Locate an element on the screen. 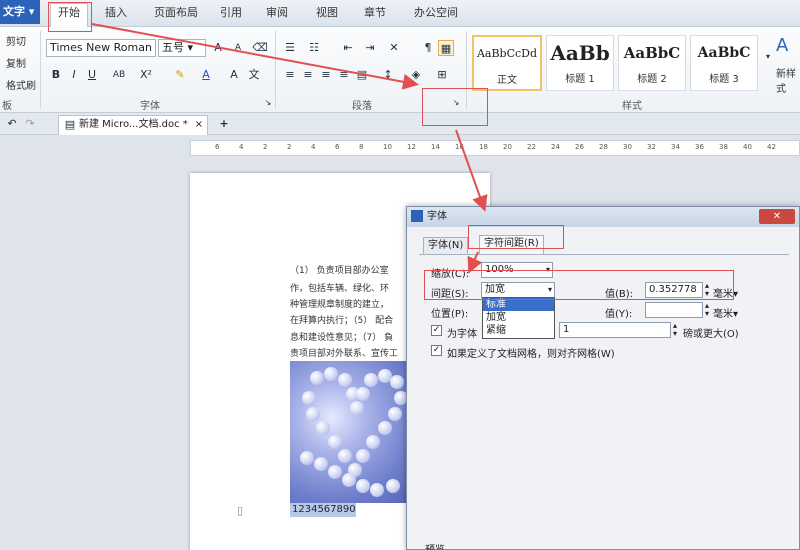  ruler-tick-label: 4 is located at coordinates (241, 147).